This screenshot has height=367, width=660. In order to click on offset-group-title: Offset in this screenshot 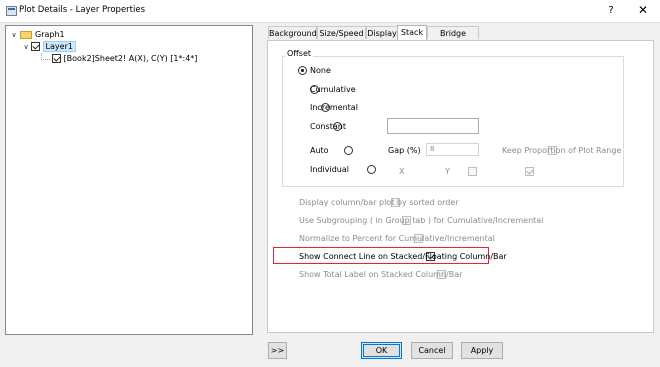, I will do `click(299, 53)`.